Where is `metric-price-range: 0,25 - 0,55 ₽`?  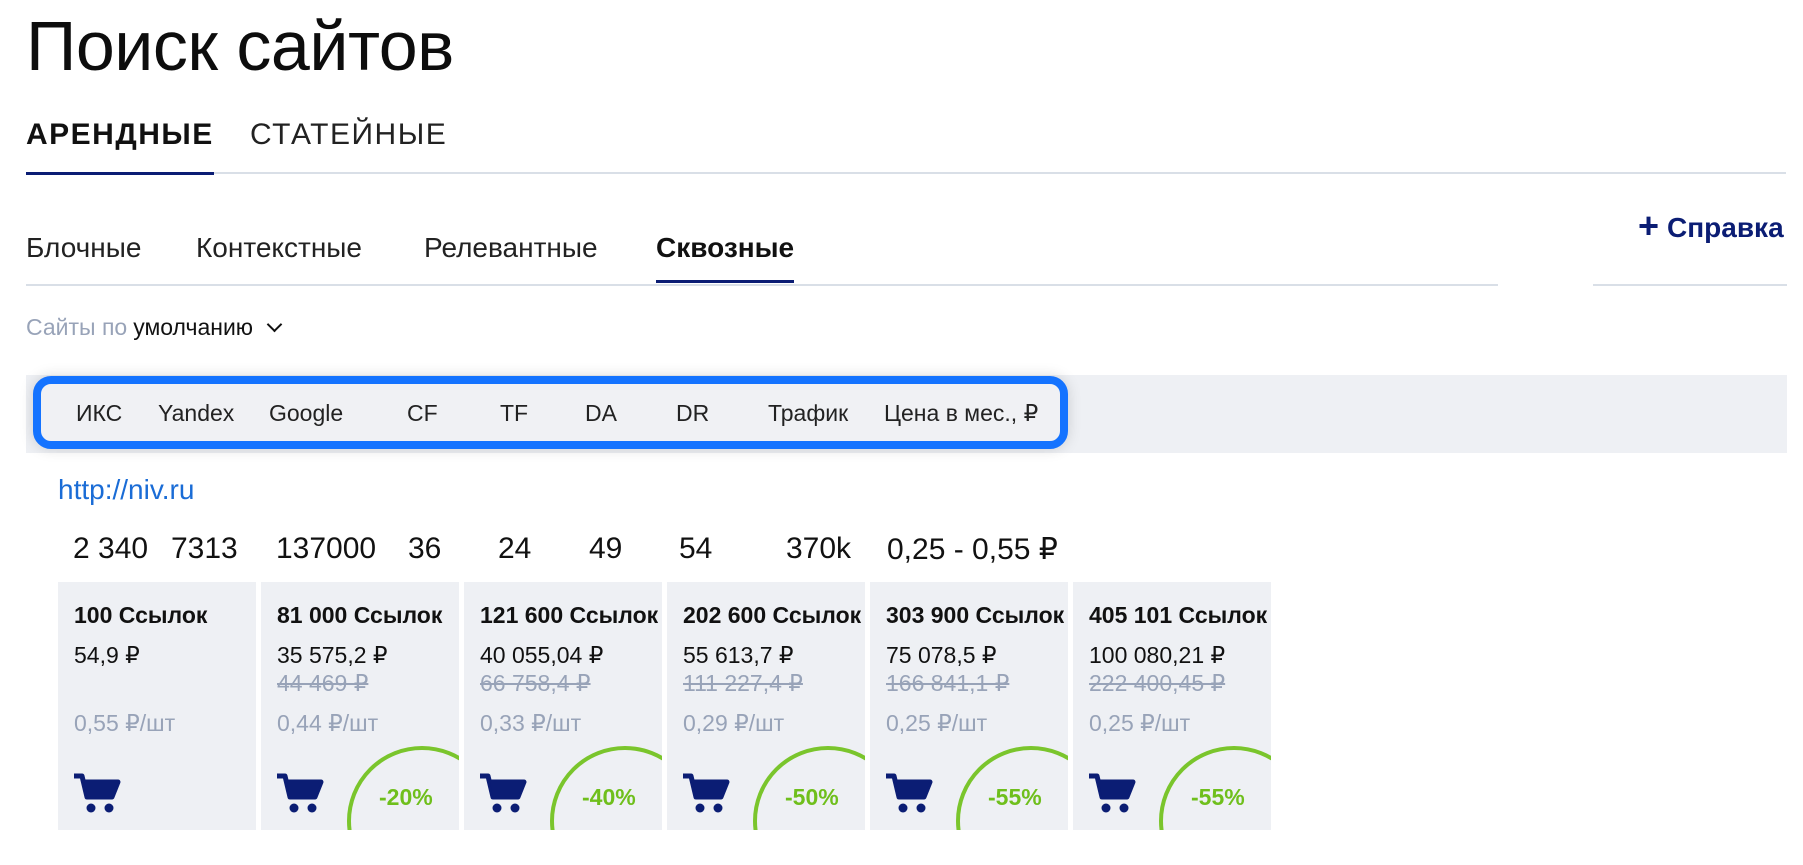 metric-price-range: 0,25 - 0,55 ₽ is located at coordinates (972, 549).